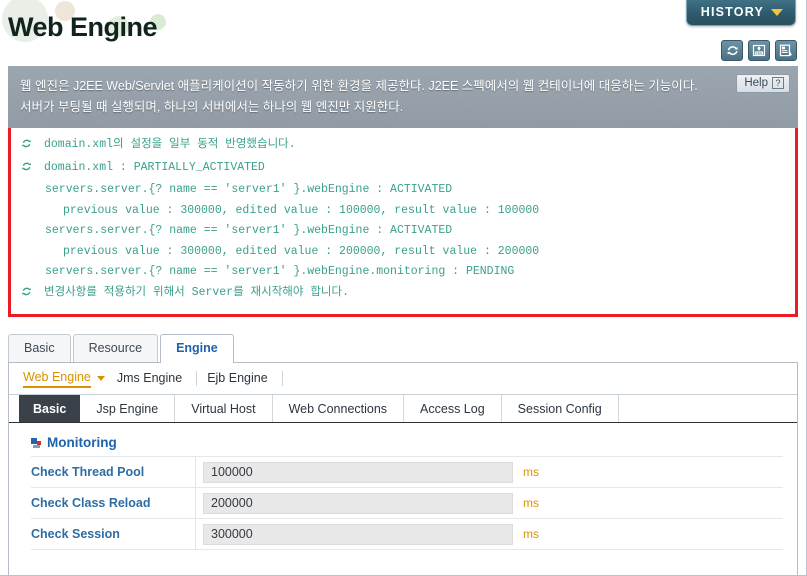 The width and height of the screenshot is (807, 576). Describe the element at coordinates (196, 292) in the screenshot. I see `status-message-text: 변경사항를 적용하기 위해서 Server를 재시작해야 합니다.` at that location.